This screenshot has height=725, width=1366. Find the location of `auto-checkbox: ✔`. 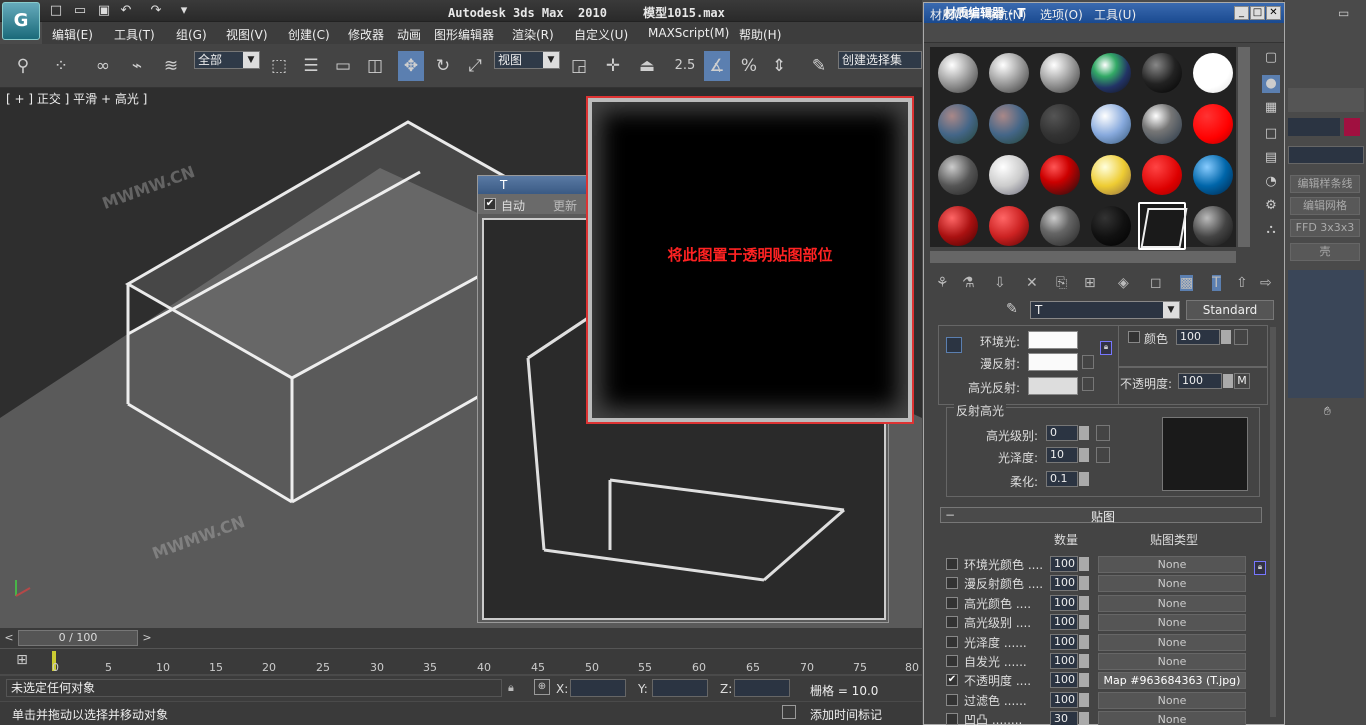

auto-checkbox: ✔ is located at coordinates (490, 204).